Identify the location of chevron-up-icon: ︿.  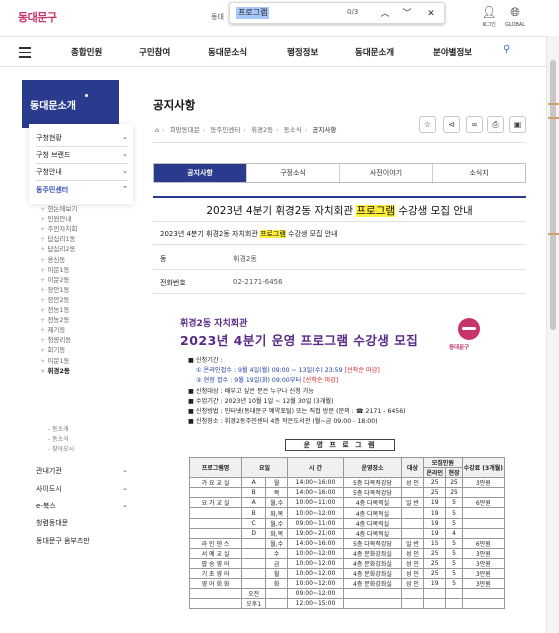
(385, 14).